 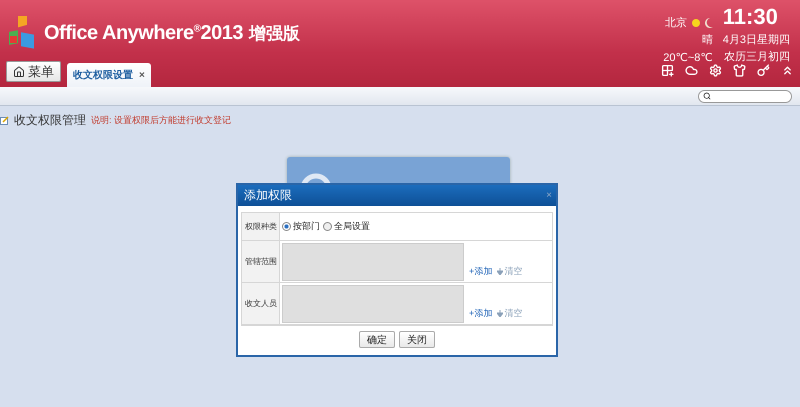 I want to click on cloud-icon, so click(x=691, y=70).